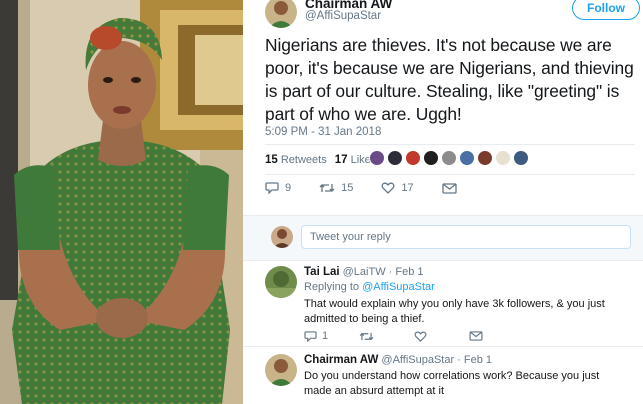 The width and height of the screenshot is (643, 404). What do you see at coordinates (441, 336) in the screenshot?
I see `like-action` at bounding box center [441, 336].